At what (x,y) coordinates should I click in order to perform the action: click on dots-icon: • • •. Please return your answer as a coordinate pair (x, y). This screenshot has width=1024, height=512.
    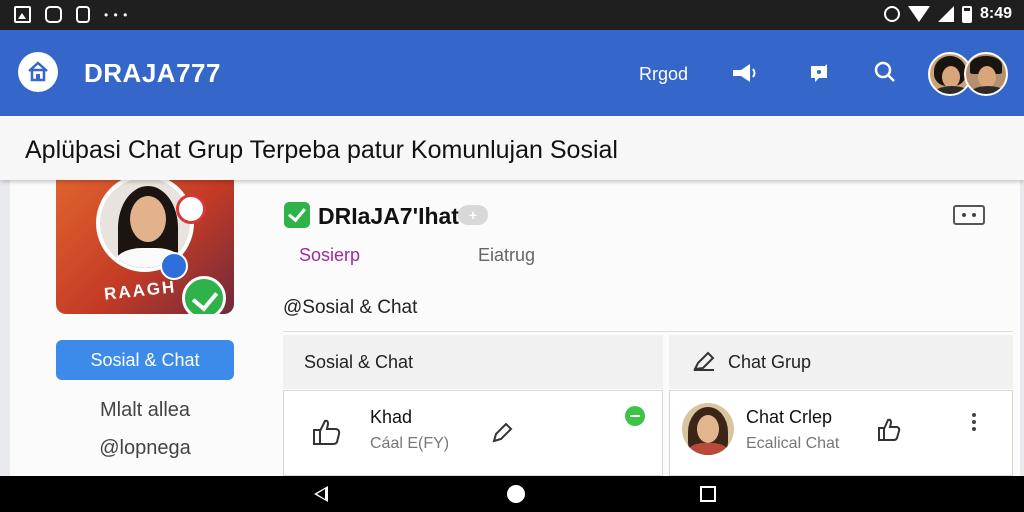
    Looking at the image, I should click on (116, 14).